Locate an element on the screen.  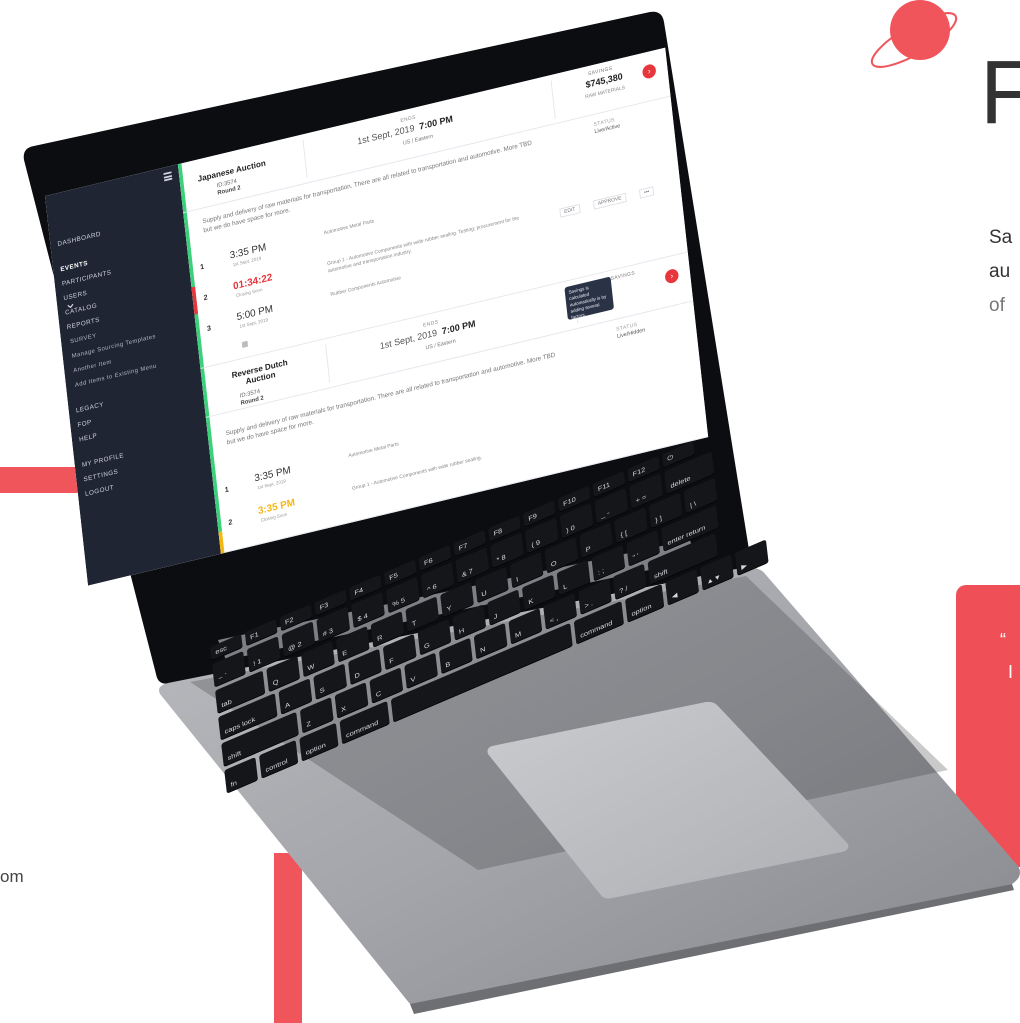
round-number: 3 is located at coordinates (209, 328).